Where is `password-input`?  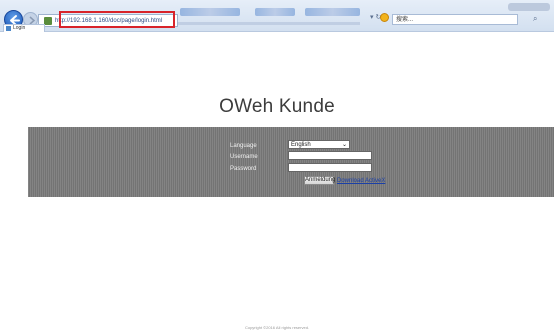
password-input is located at coordinates (330, 167).